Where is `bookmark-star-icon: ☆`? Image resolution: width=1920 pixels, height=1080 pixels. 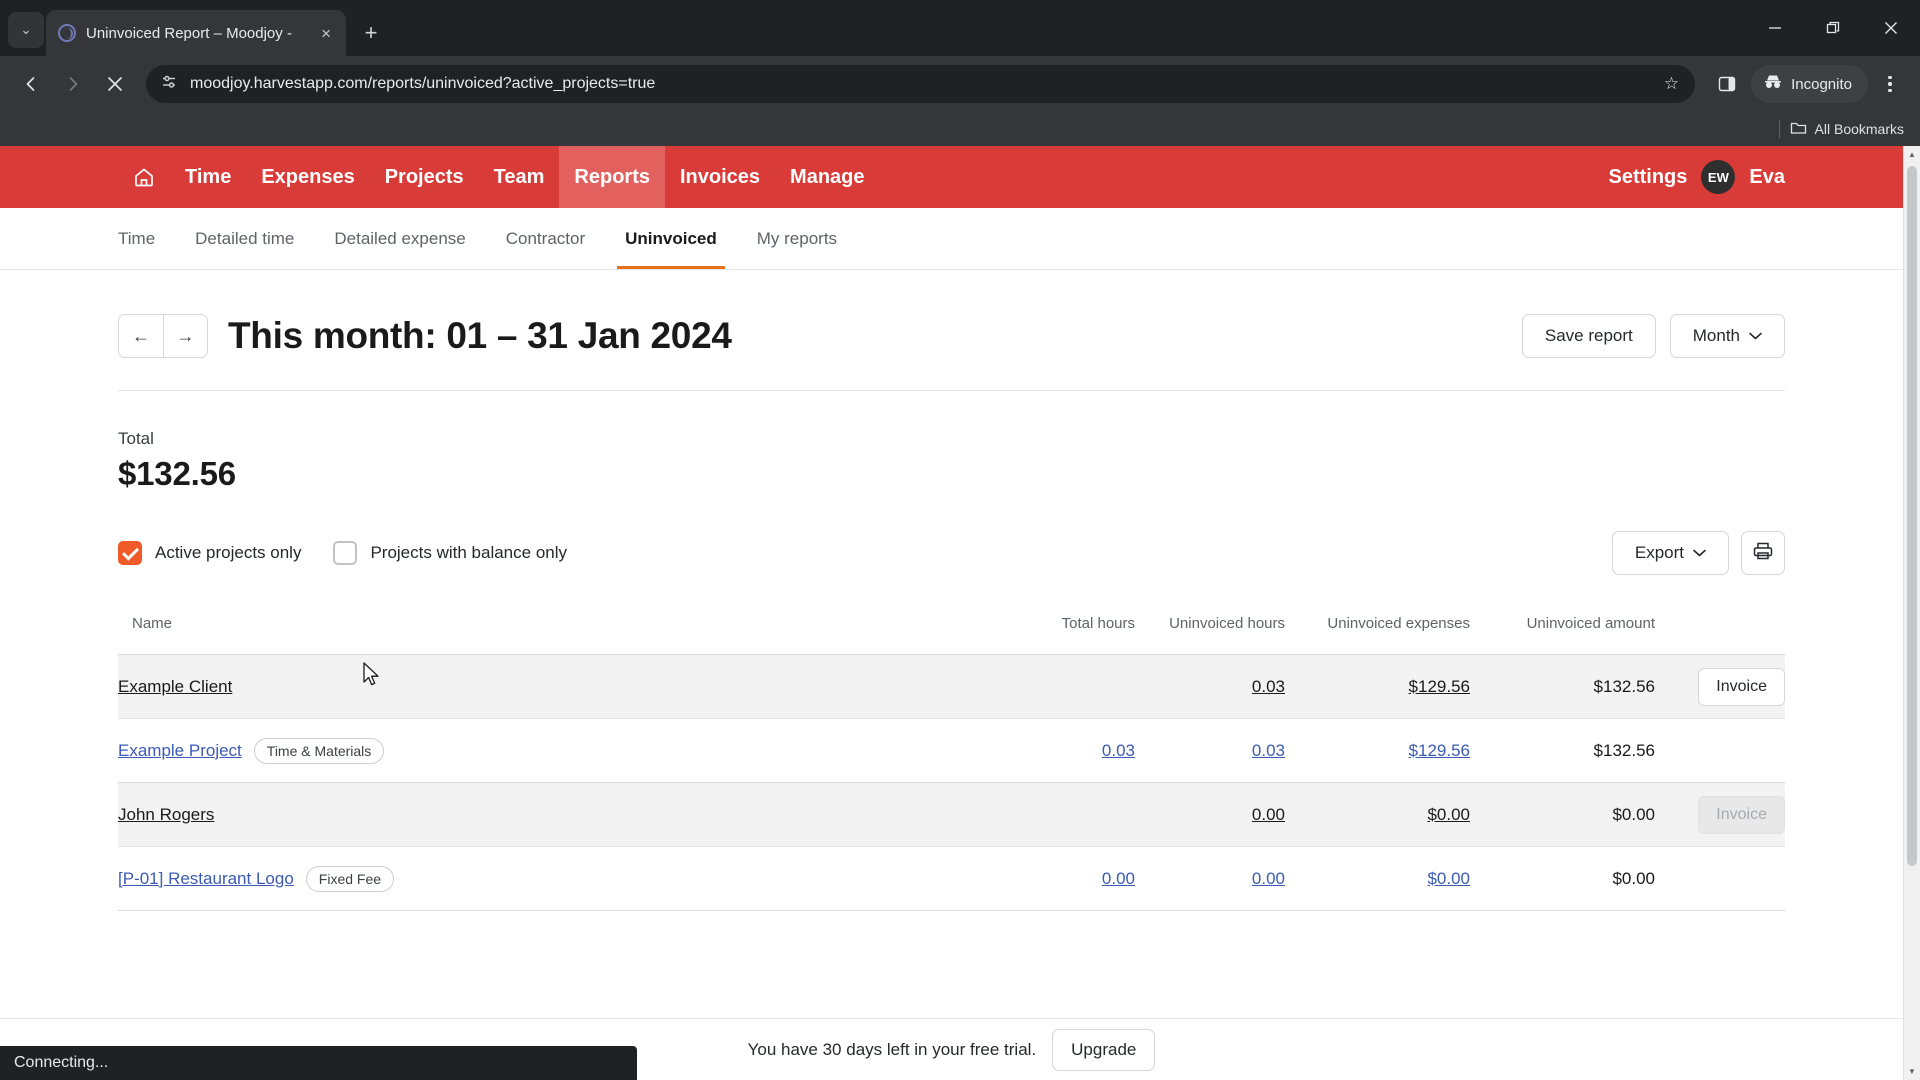 bookmark-star-icon: ☆ is located at coordinates (1675, 84).